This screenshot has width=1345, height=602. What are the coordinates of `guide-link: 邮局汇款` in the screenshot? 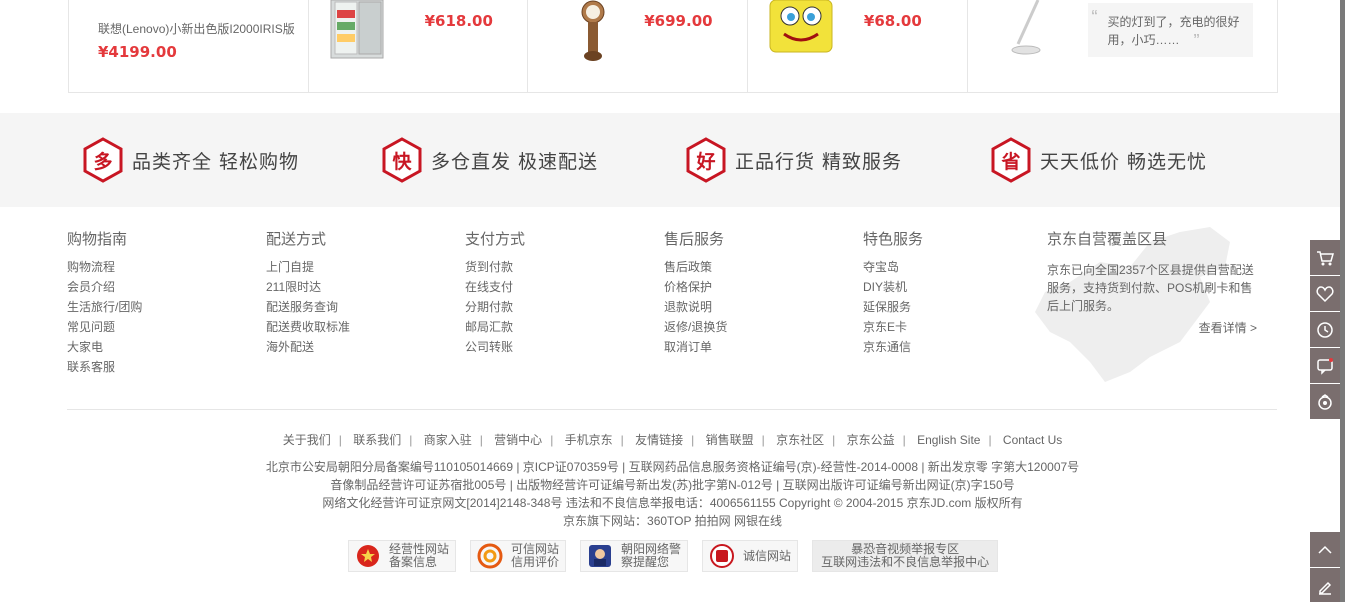 It's located at (495, 327).